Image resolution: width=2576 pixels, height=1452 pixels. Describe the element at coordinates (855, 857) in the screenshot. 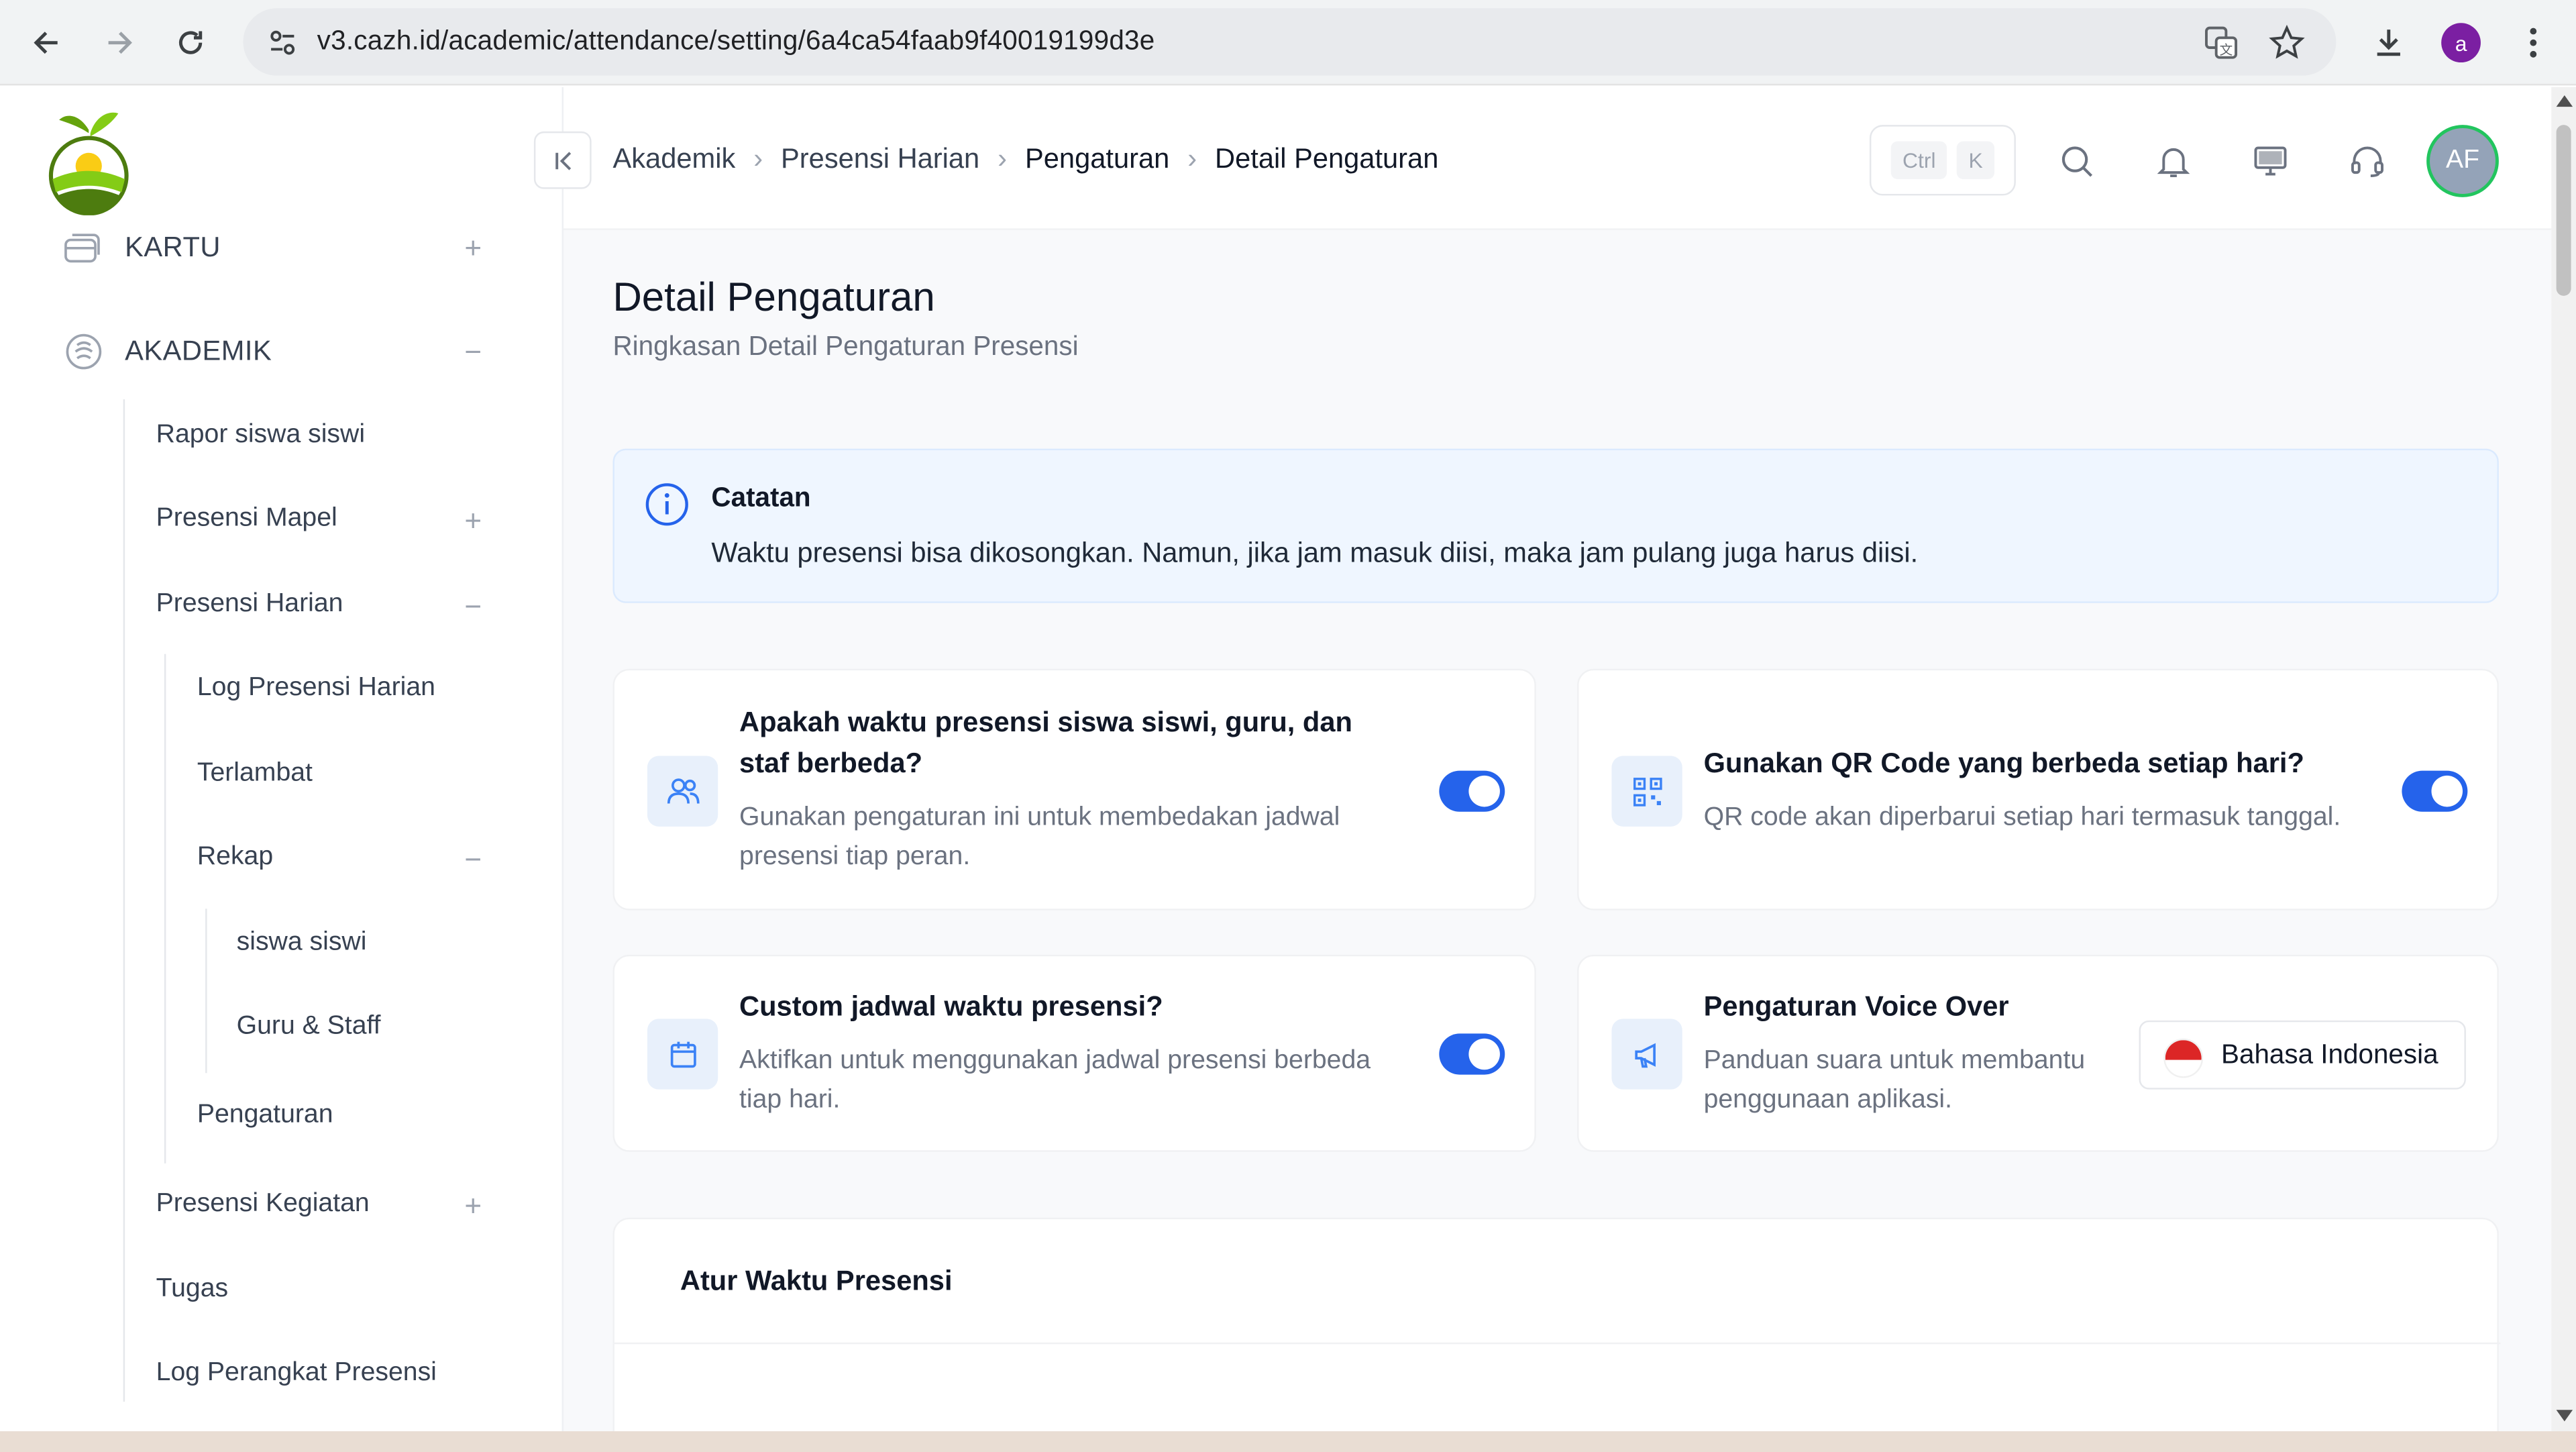

I see `setting-description: presensi tiap peran.` at that location.